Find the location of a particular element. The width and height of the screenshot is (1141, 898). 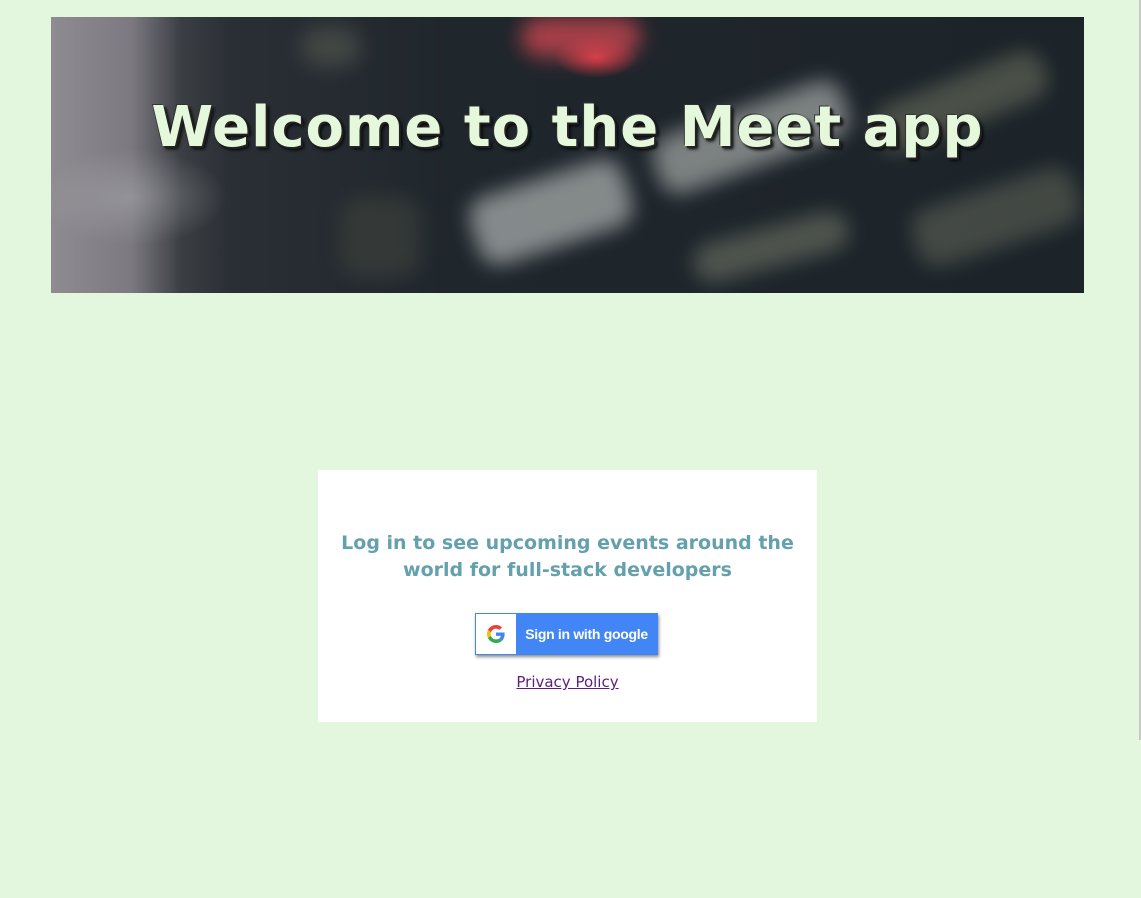

google-sign-in-label: Sign in with google is located at coordinates (586, 634).